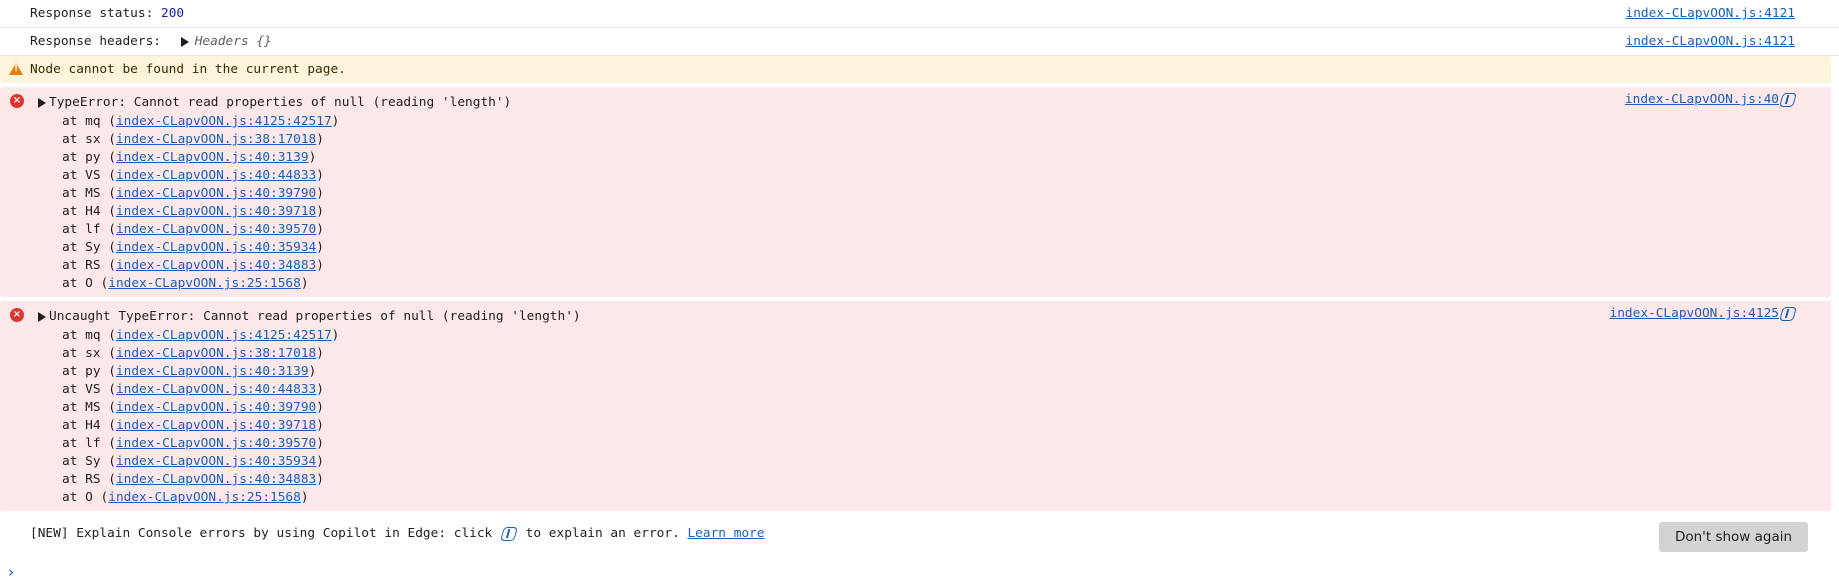  I want to click on console-prompt: ›, so click(919, 570).